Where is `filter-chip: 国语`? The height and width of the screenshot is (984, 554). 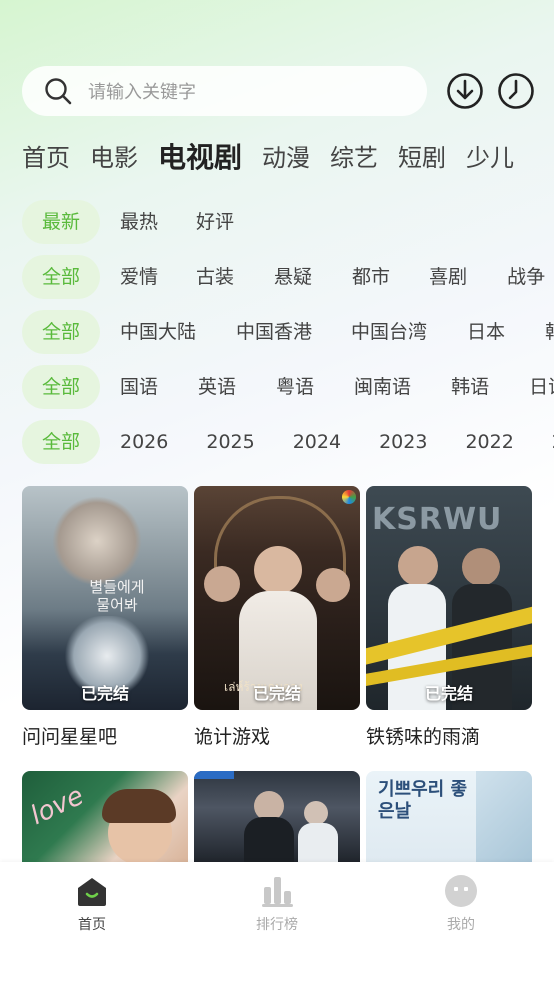 filter-chip: 国语 is located at coordinates (139, 387).